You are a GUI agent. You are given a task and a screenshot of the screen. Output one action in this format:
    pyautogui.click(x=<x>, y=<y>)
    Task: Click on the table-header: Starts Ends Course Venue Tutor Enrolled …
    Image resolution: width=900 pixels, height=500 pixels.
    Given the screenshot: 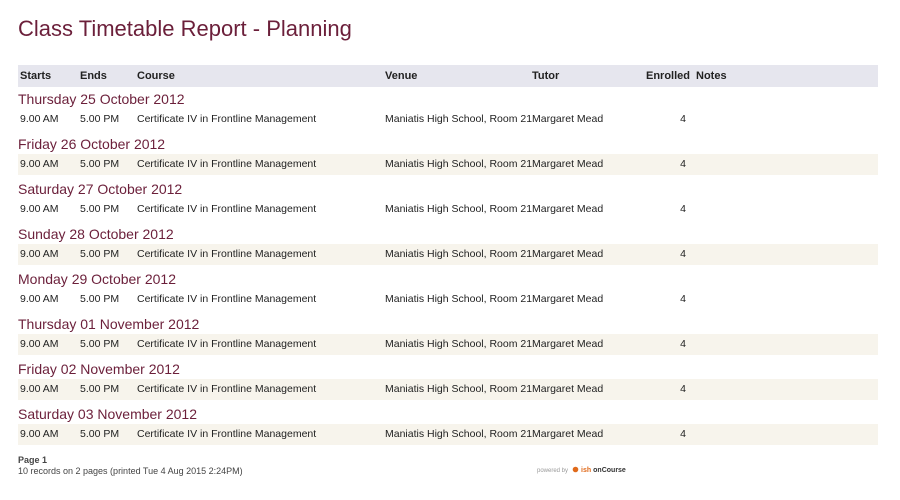 What is the action you would take?
    pyautogui.click(x=448, y=76)
    